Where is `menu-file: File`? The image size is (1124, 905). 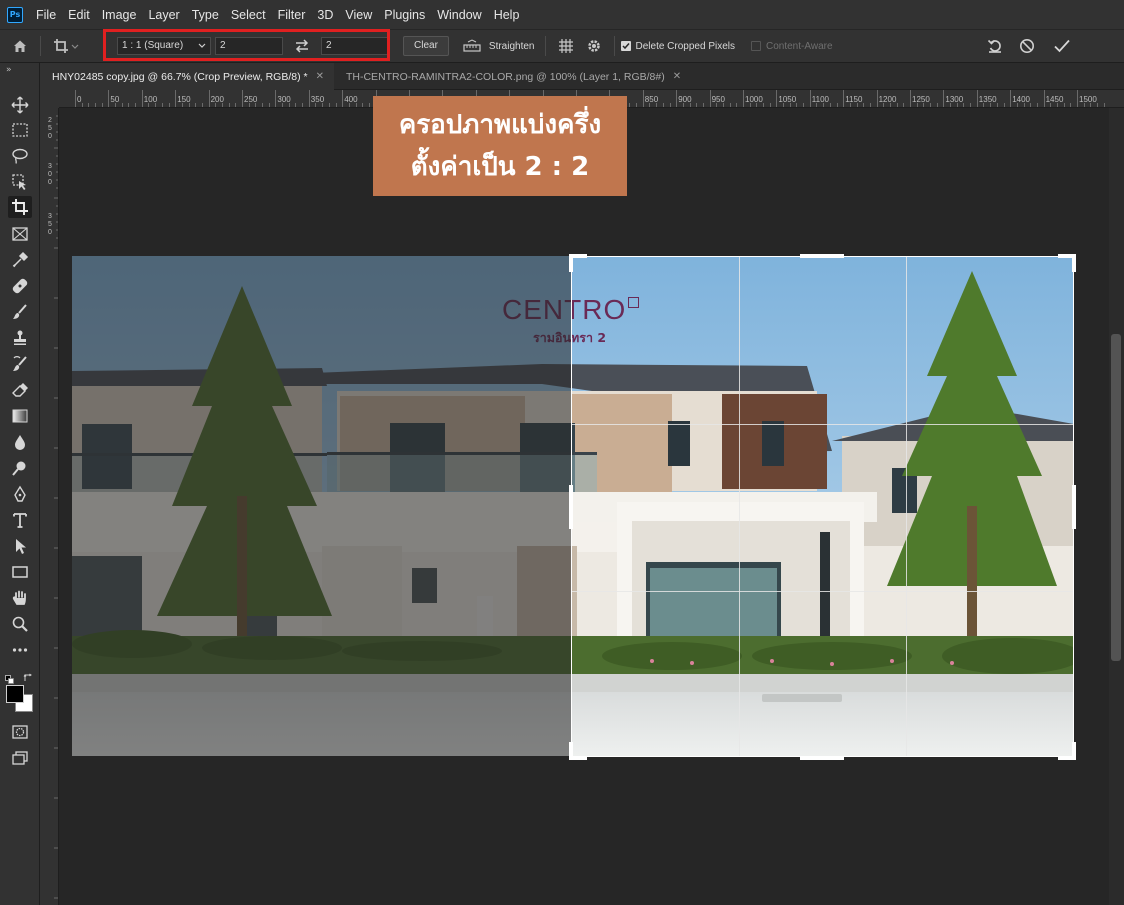
menu-file: File is located at coordinates (46, 15).